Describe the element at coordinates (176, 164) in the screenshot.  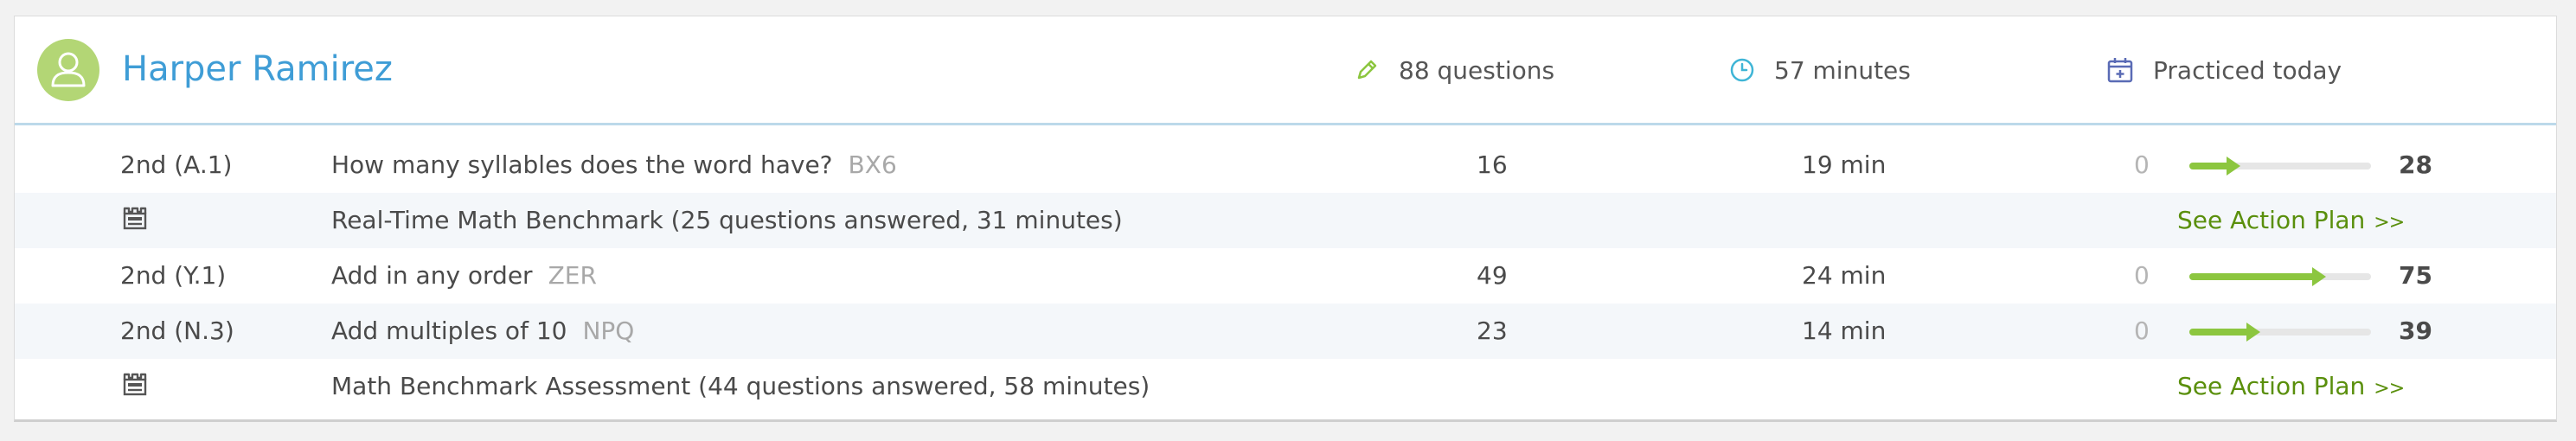
I see `skill-grade: 2nd (A.1)` at that location.